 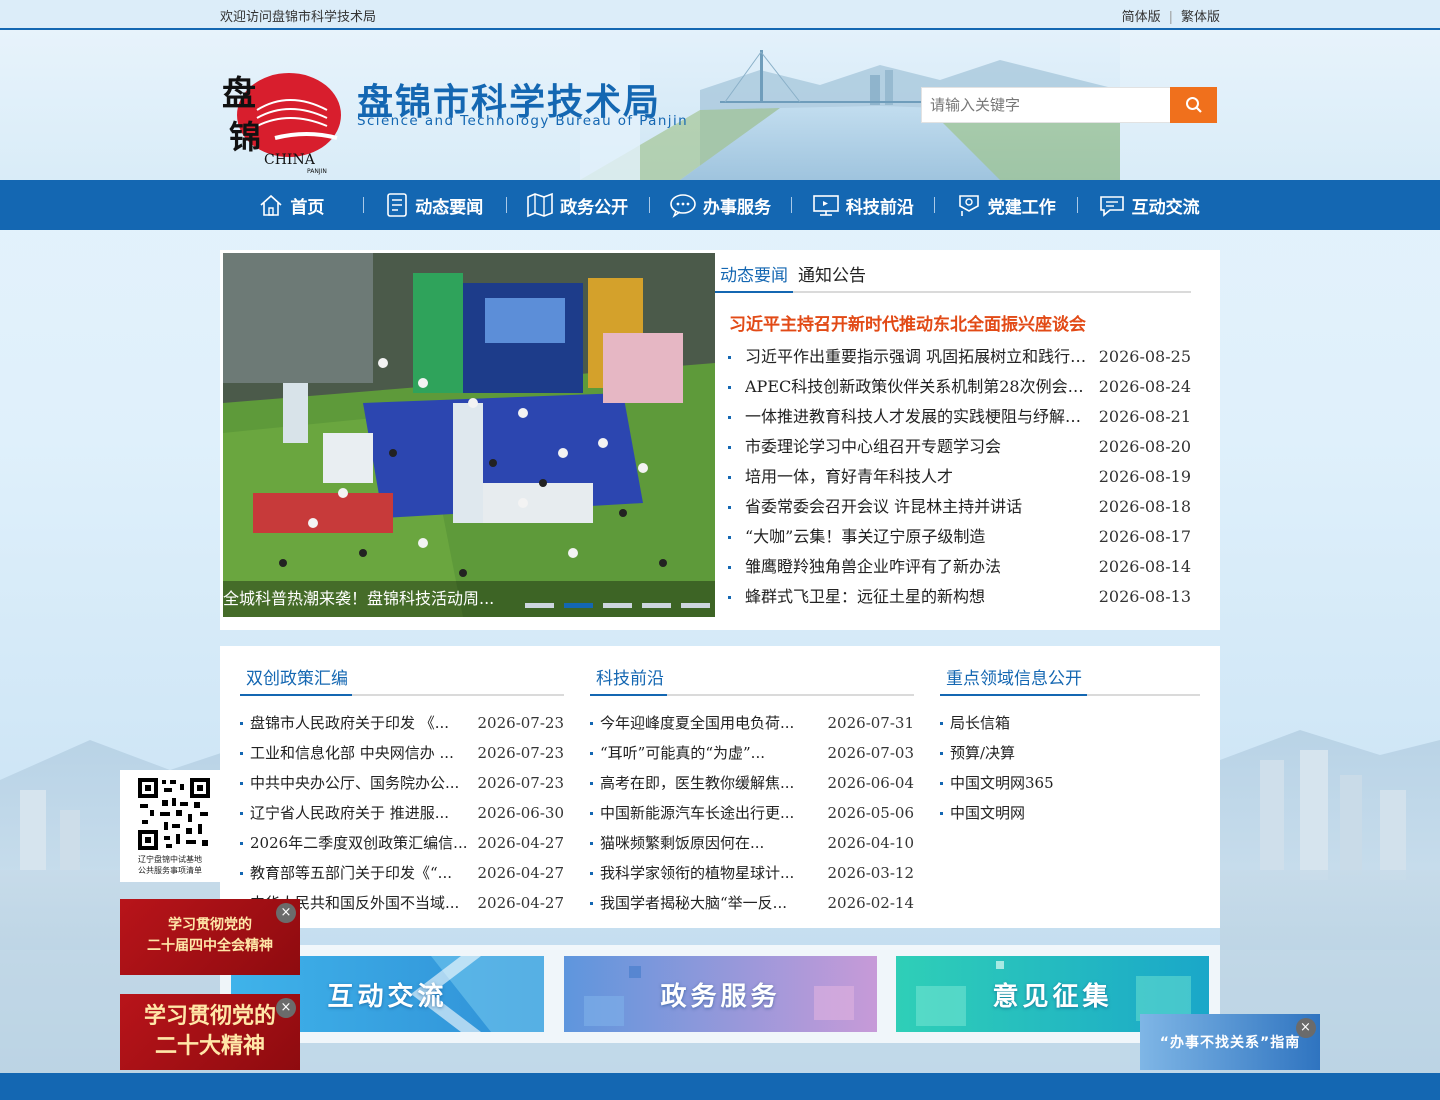 What do you see at coordinates (291, 205) in the screenshot?
I see `nav-home: 首页` at bounding box center [291, 205].